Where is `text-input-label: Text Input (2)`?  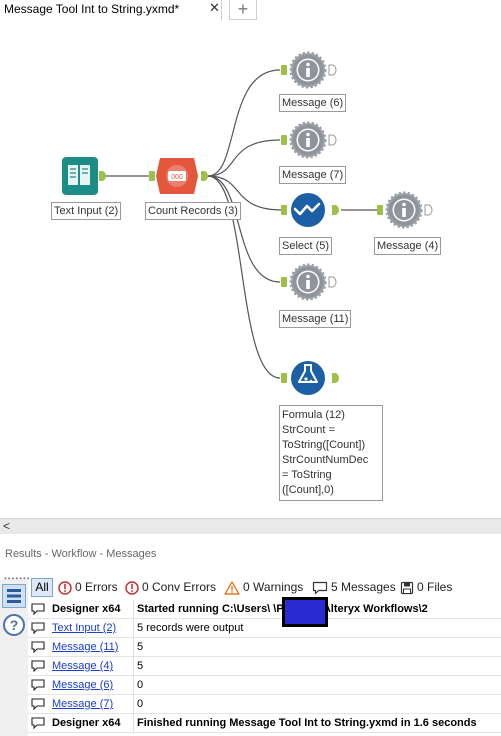 text-input-label: Text Input (2) is located at coordinates (86, 211).